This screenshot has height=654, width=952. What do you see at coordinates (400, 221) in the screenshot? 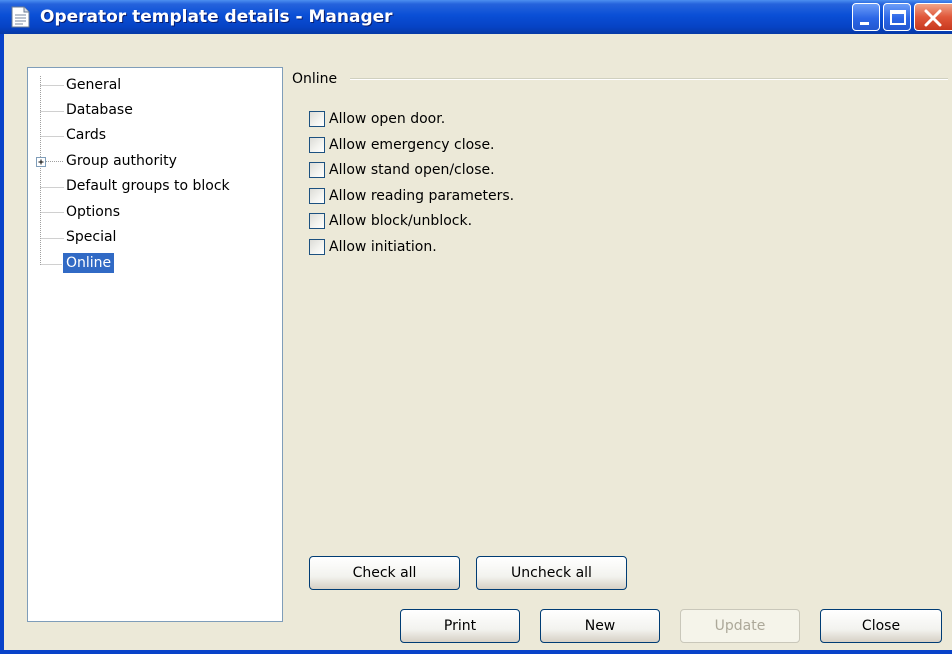
I see `checkbox-label: Allow block/unblock.` at bounding box center [400, 221].